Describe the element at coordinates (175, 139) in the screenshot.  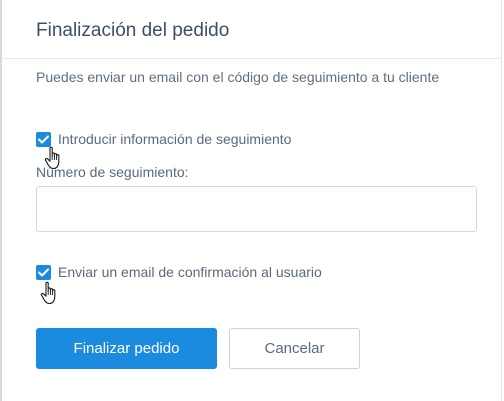
I see `tracking-info-label: Introducir información de seguimiento` at that location.